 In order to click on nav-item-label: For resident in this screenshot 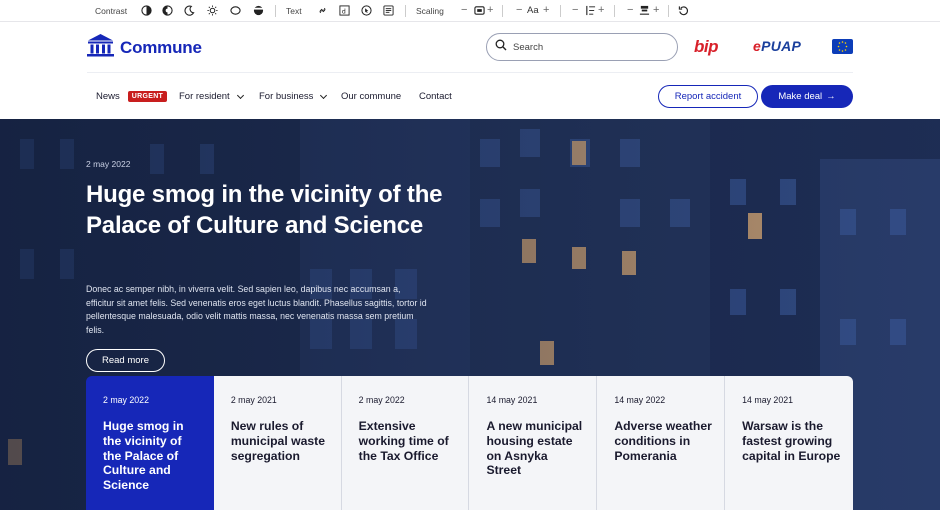, I will do `click(204, 96)`.